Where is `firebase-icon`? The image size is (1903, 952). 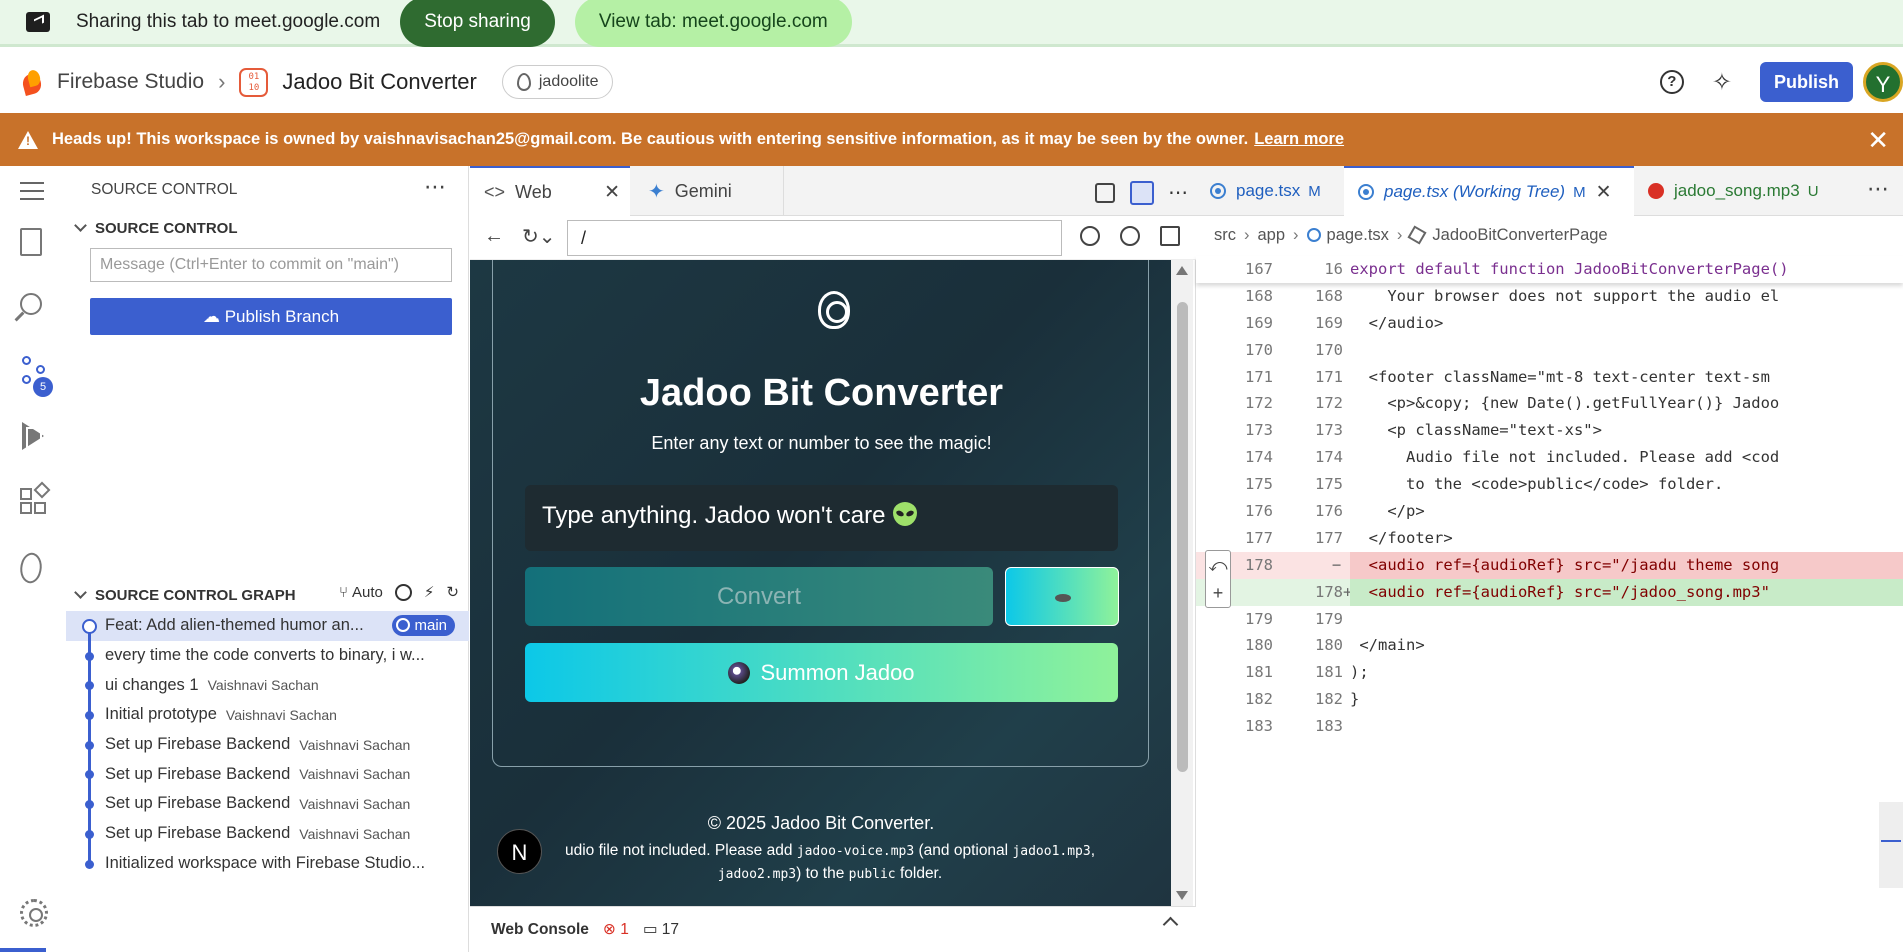
firebase-icon is located at coordinates (31, 568).